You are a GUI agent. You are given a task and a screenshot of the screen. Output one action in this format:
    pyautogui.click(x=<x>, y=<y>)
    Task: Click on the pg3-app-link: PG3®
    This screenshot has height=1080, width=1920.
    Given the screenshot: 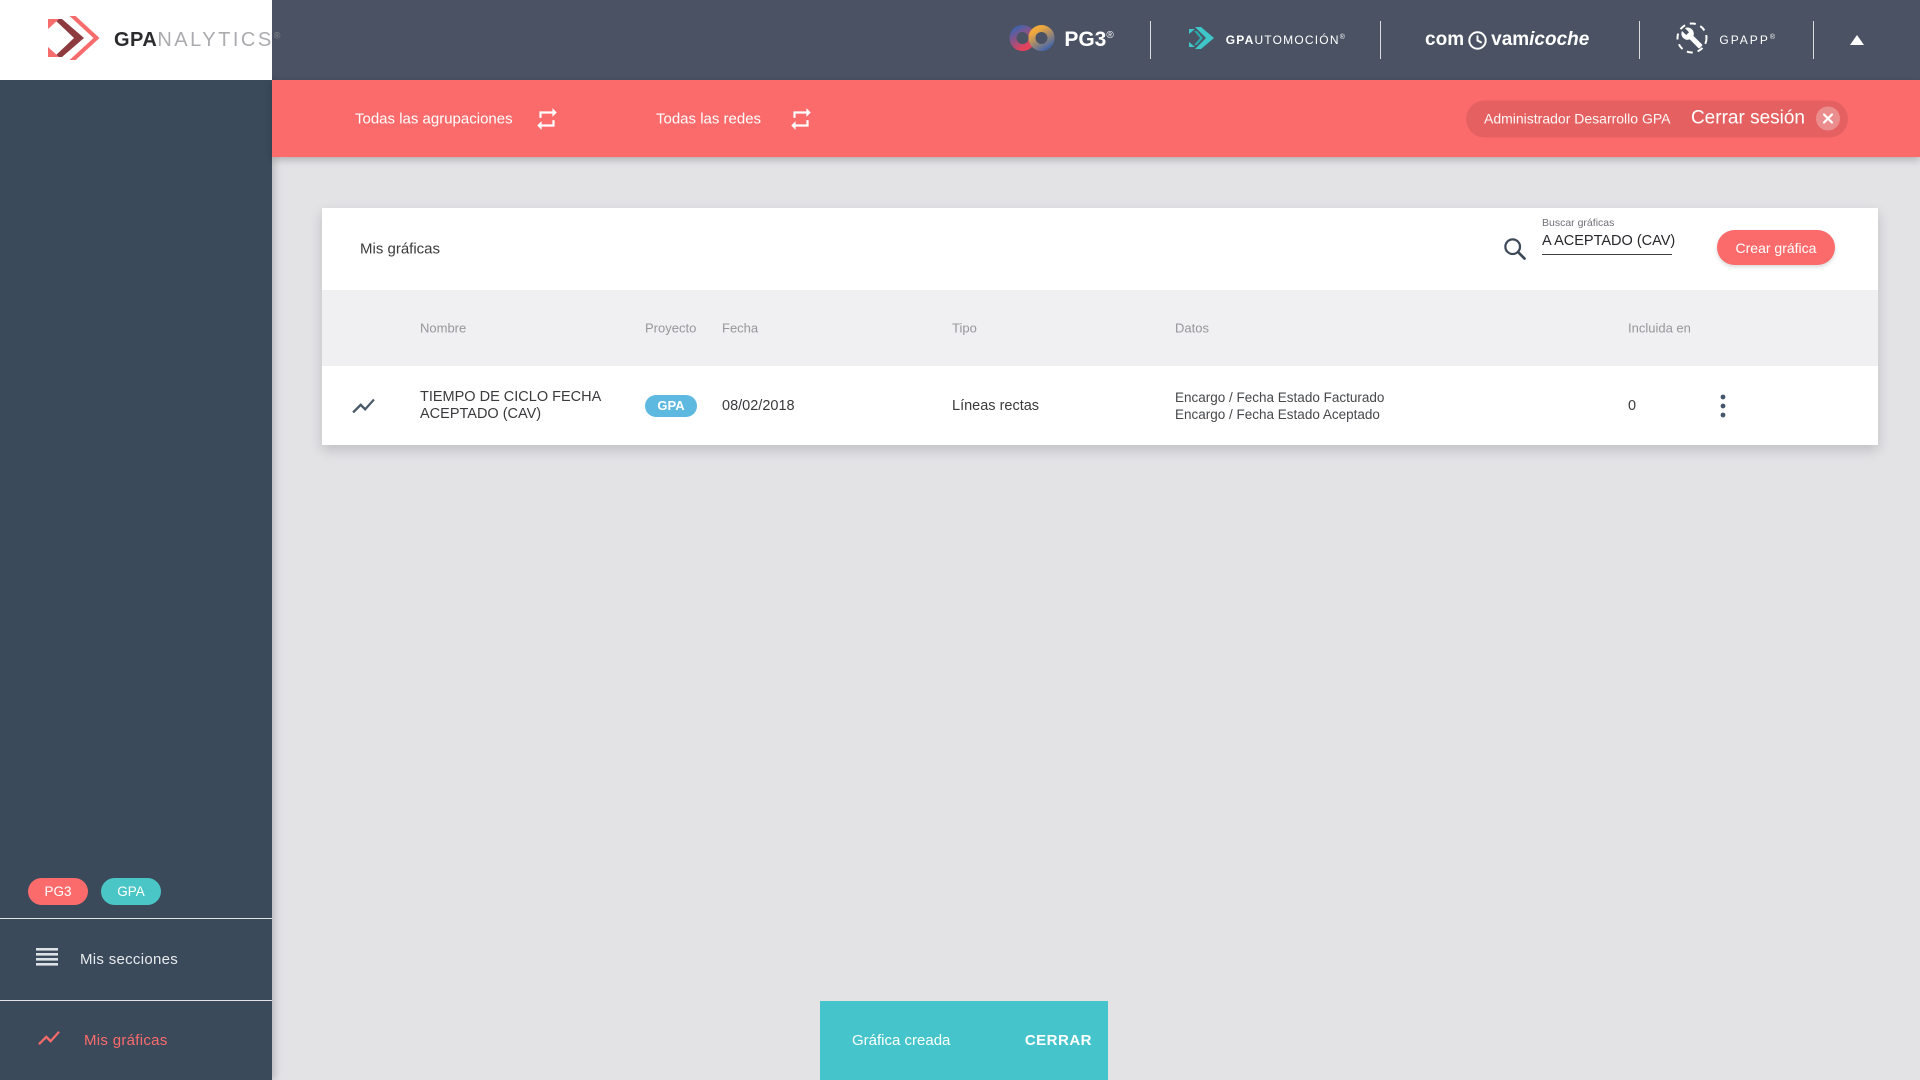 What is the action you would take?
    pyautogui.click(x=1061, y=40)
    